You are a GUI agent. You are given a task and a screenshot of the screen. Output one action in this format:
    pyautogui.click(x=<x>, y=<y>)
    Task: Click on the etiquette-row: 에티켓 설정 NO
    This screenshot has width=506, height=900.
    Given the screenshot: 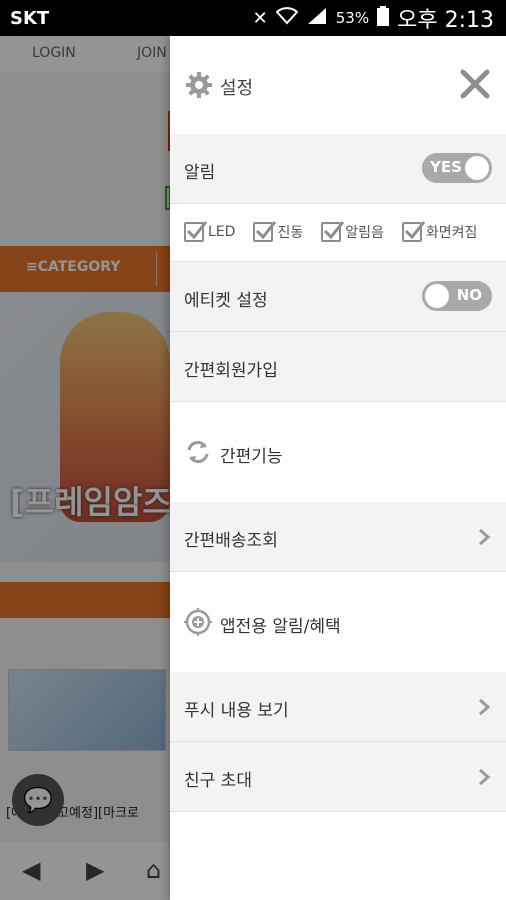 What is the action you would take?
    pyautogui.click(x=338, y=297)
    